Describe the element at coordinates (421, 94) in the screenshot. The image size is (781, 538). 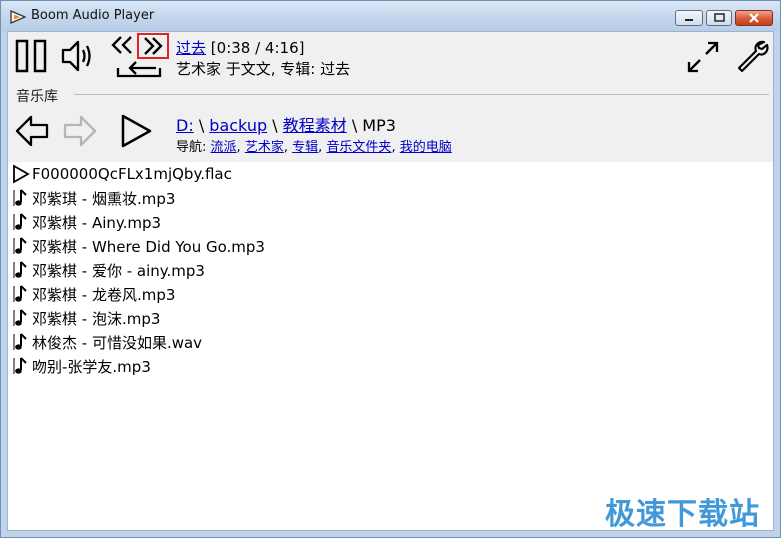
I see `section-divider` at that location.